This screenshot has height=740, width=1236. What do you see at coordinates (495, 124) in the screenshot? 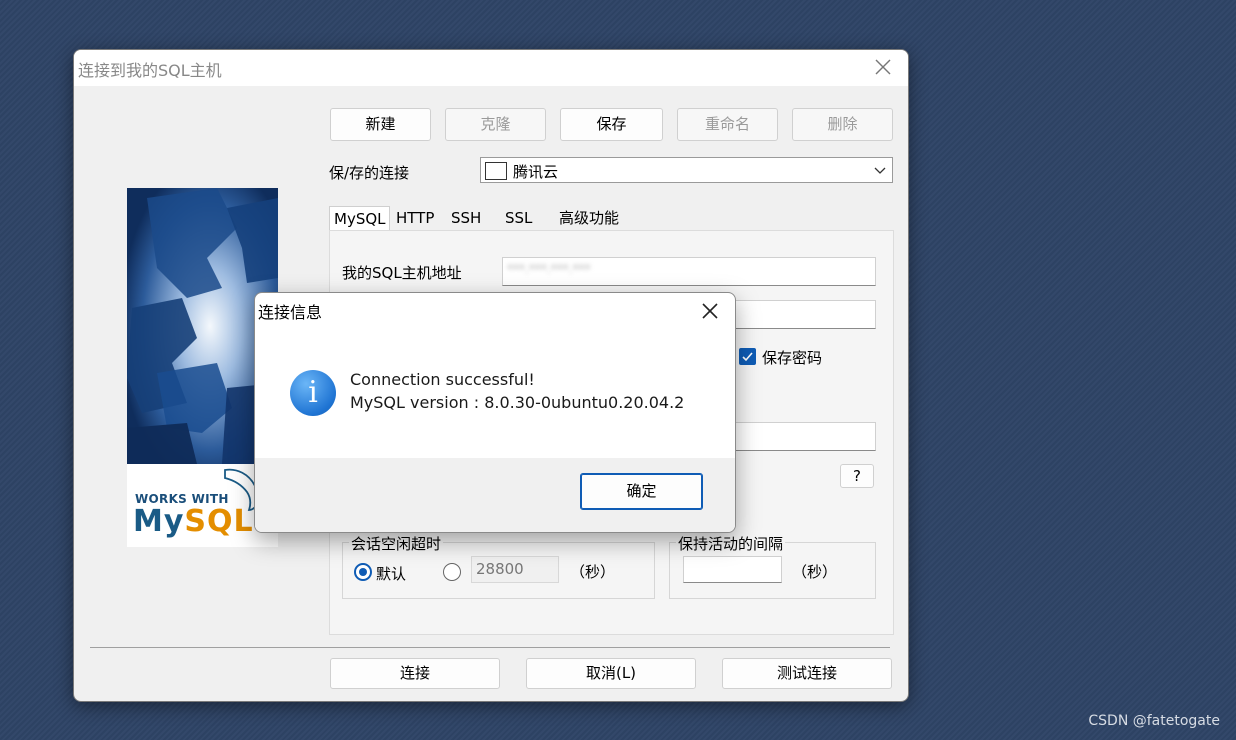
I see `clone-button: 克隆` at bounding box center [495, 124].